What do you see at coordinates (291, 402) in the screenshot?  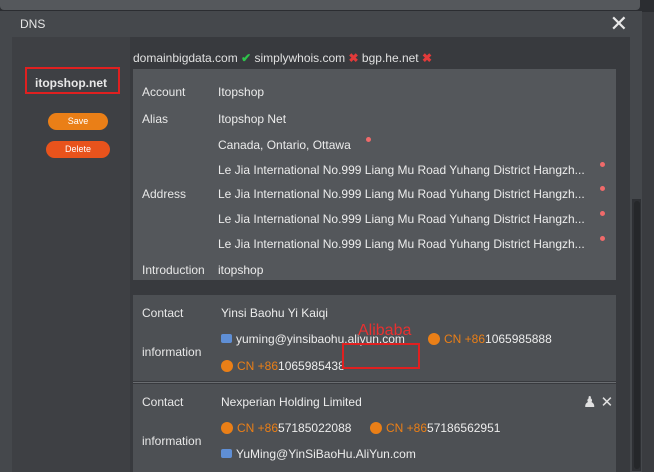 I see `contact-name: Nexperian Holding Limited` at bounding box center [291, 402].